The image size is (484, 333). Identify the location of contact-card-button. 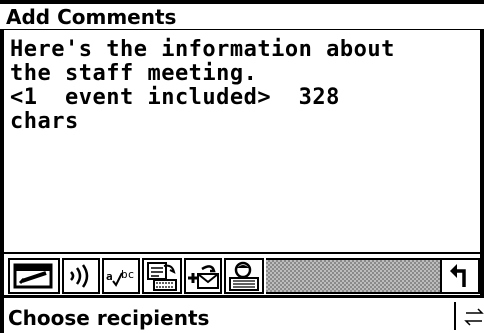
(244, 276).